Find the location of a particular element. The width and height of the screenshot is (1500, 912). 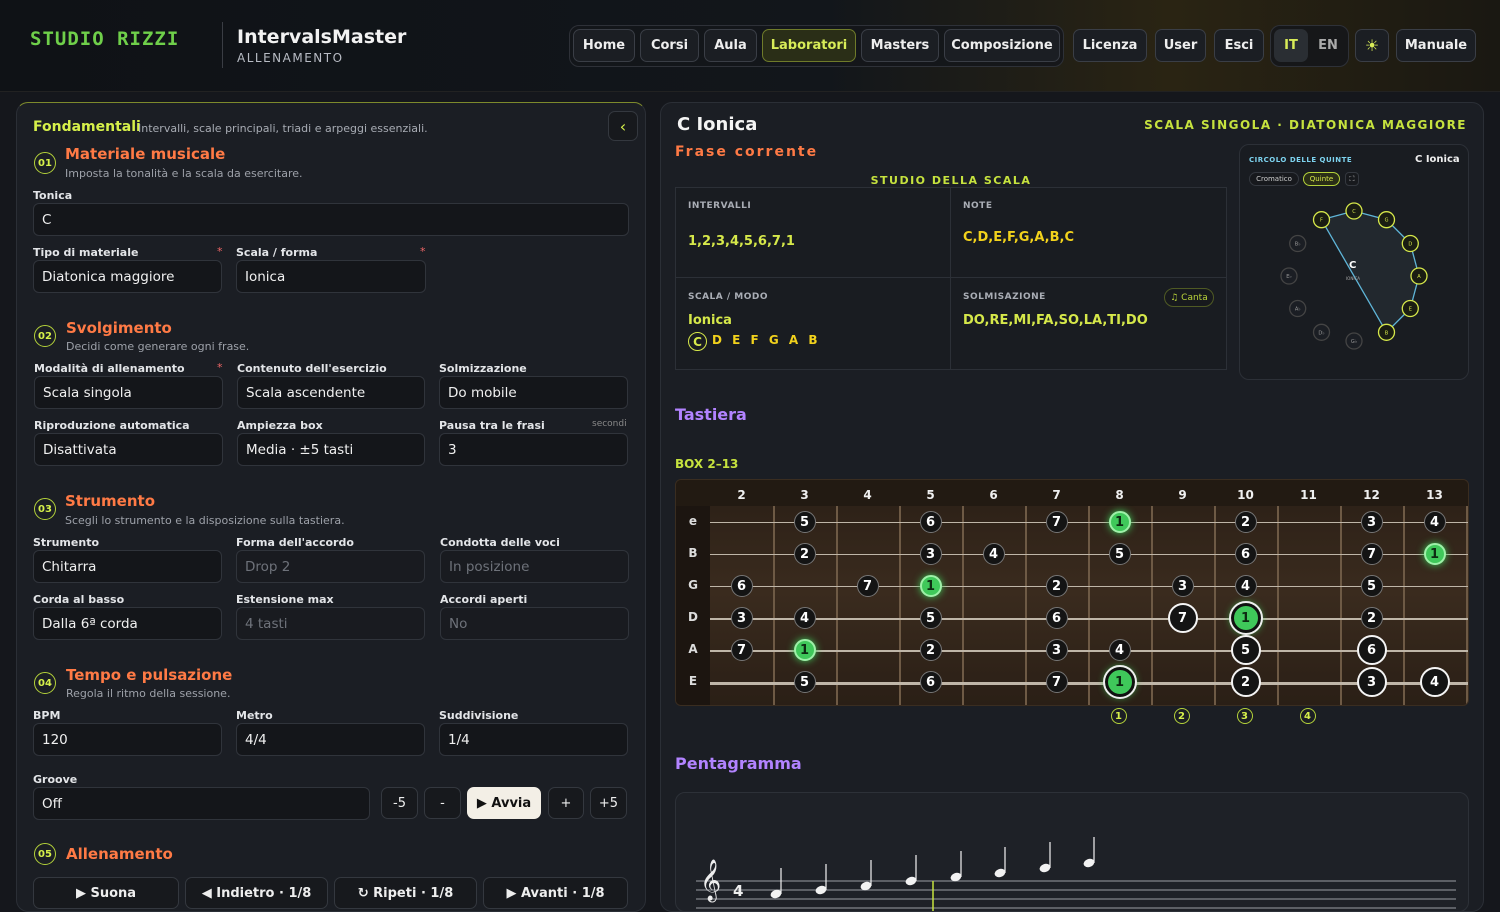

bpm-plus5-button: +5 is located at coordinates (608, 803).